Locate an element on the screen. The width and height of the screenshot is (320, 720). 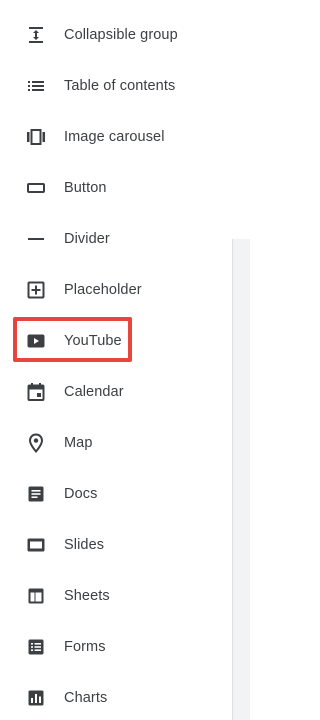
menu-item-label: YouTube is located at coordinates (93, 340).